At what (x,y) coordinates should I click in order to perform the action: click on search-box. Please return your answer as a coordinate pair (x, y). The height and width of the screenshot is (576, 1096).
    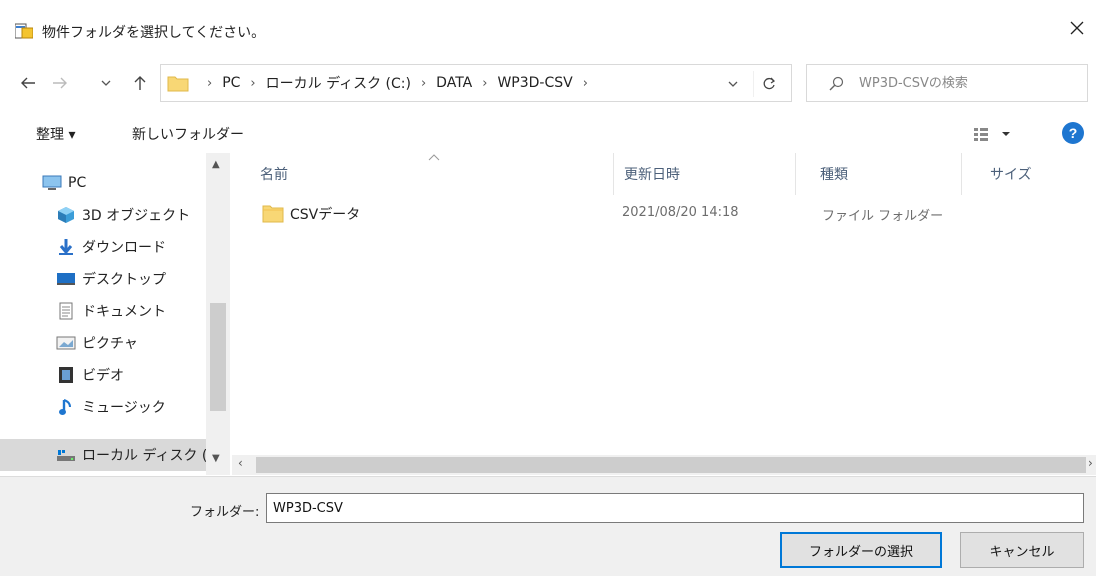
    Looking at the image, I should click on (947, 83).